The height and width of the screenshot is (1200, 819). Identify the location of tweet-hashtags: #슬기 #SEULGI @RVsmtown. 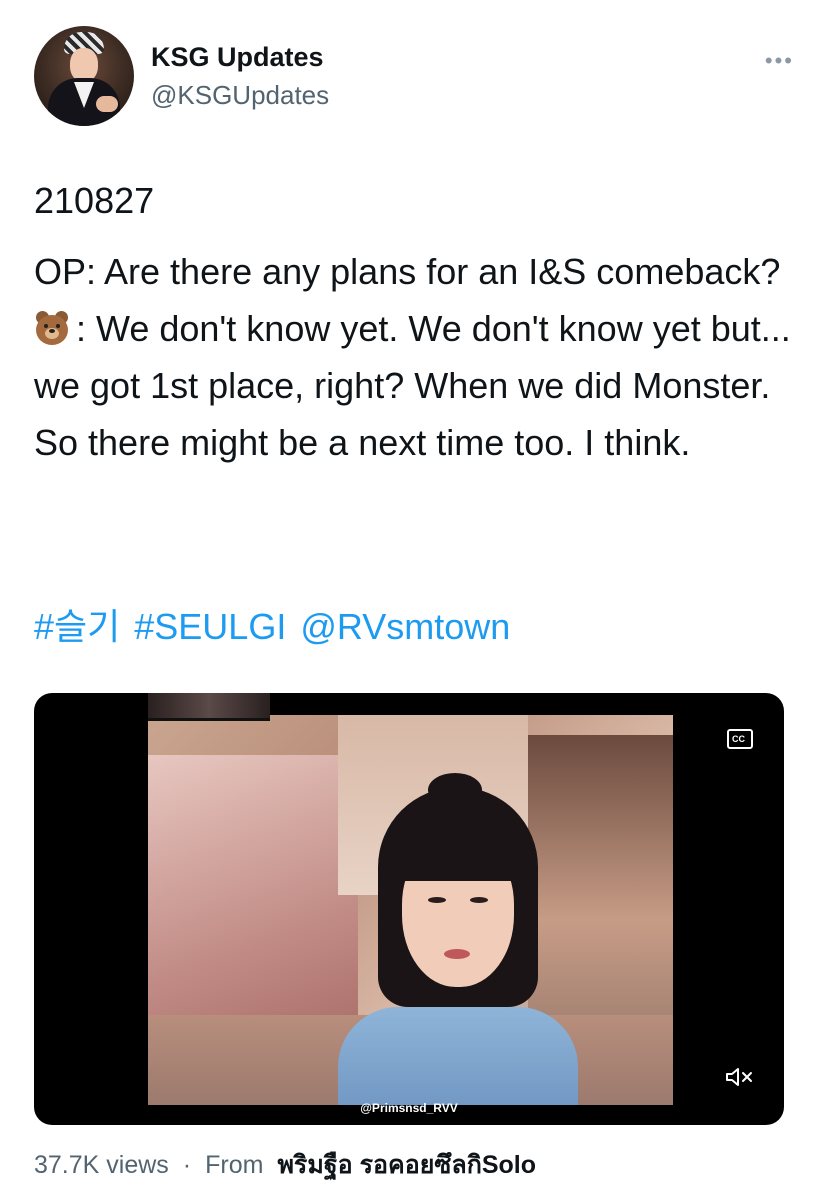
(279, 624).